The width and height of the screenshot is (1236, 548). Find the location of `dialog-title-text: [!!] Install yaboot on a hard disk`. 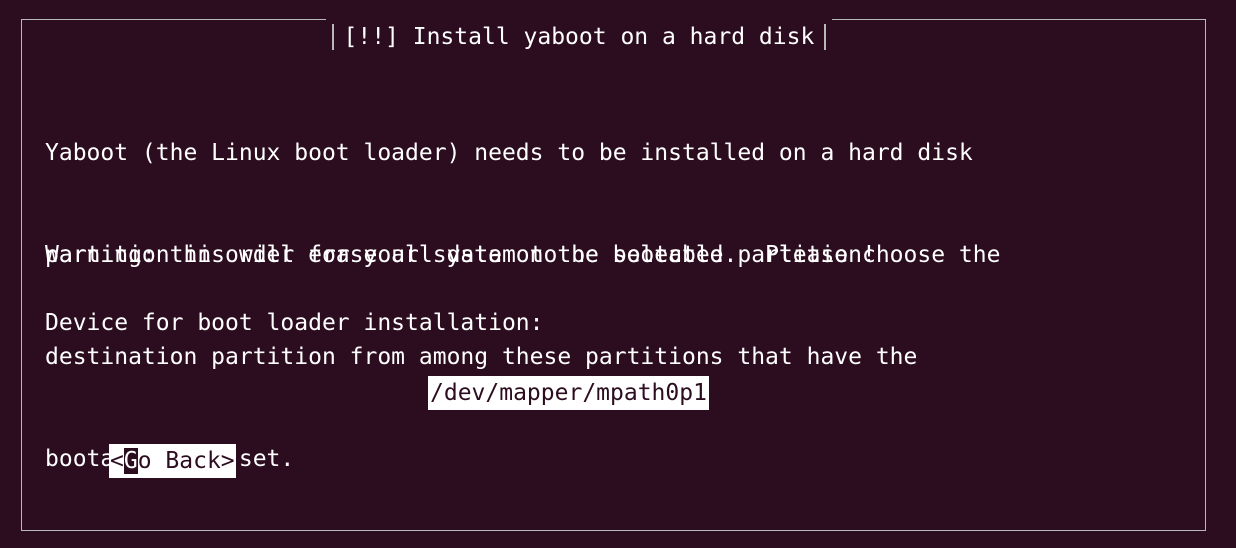

dialog-title-text: [!!] Install yaboot on a hard disk is located at coordinates (579, 37).